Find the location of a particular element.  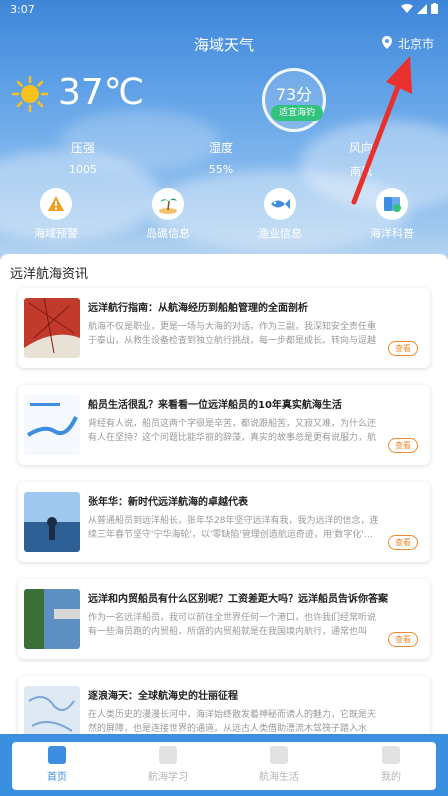

shortcut-label: 渔业信息 is located at coordinates (280, 233).